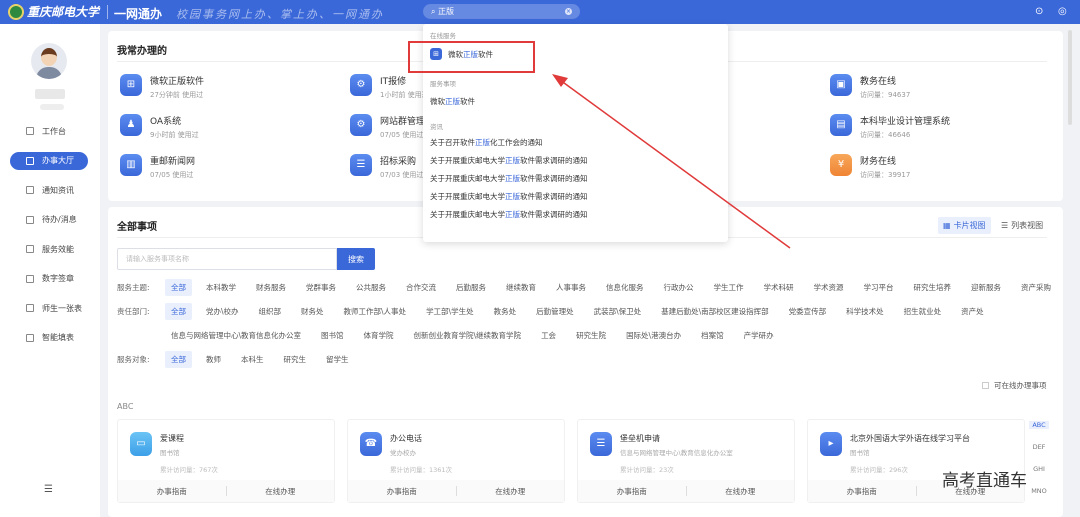  I want to click on sidebar-item-label: 智能填表, so click(58, 337).